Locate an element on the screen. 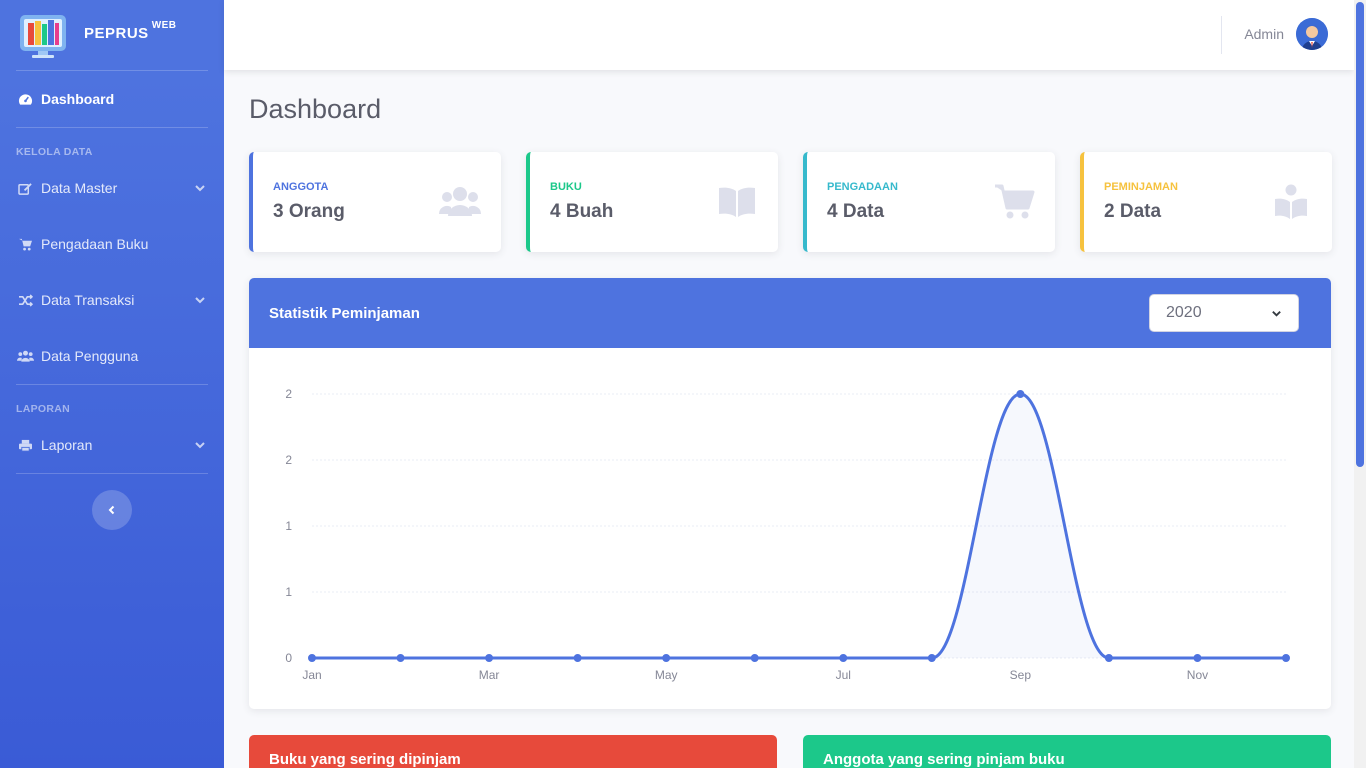  chart-title: Statistik Peminjaman is located at coordinates (344, 313).